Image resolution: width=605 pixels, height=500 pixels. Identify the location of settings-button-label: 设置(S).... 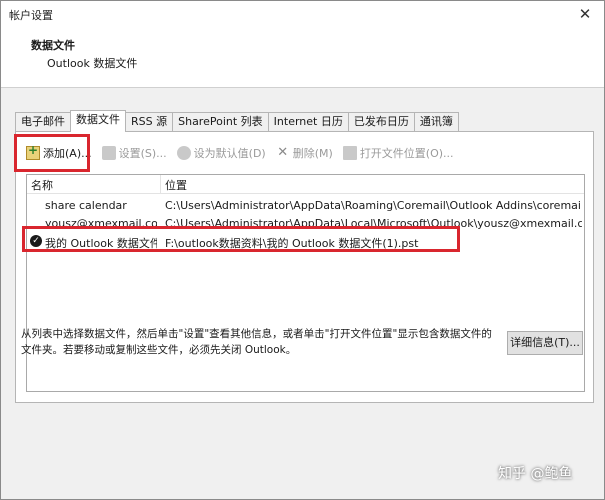
(142, 153).